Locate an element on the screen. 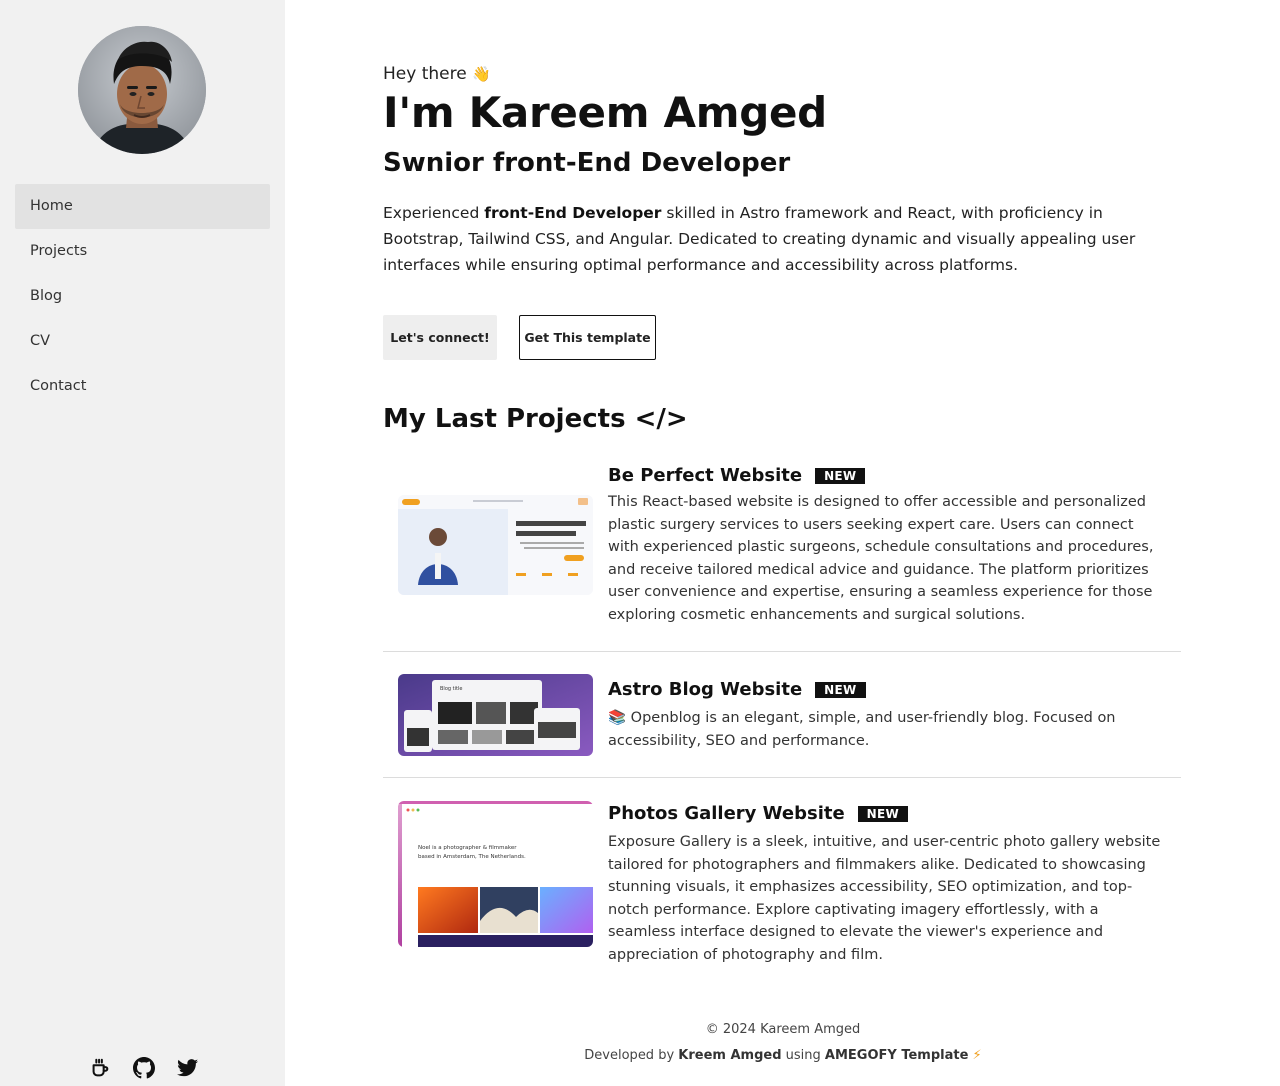 This screenshot has height=1086, width=1280. footer-dev-name: Kreem Amged is located at coordinates (729, 1055).